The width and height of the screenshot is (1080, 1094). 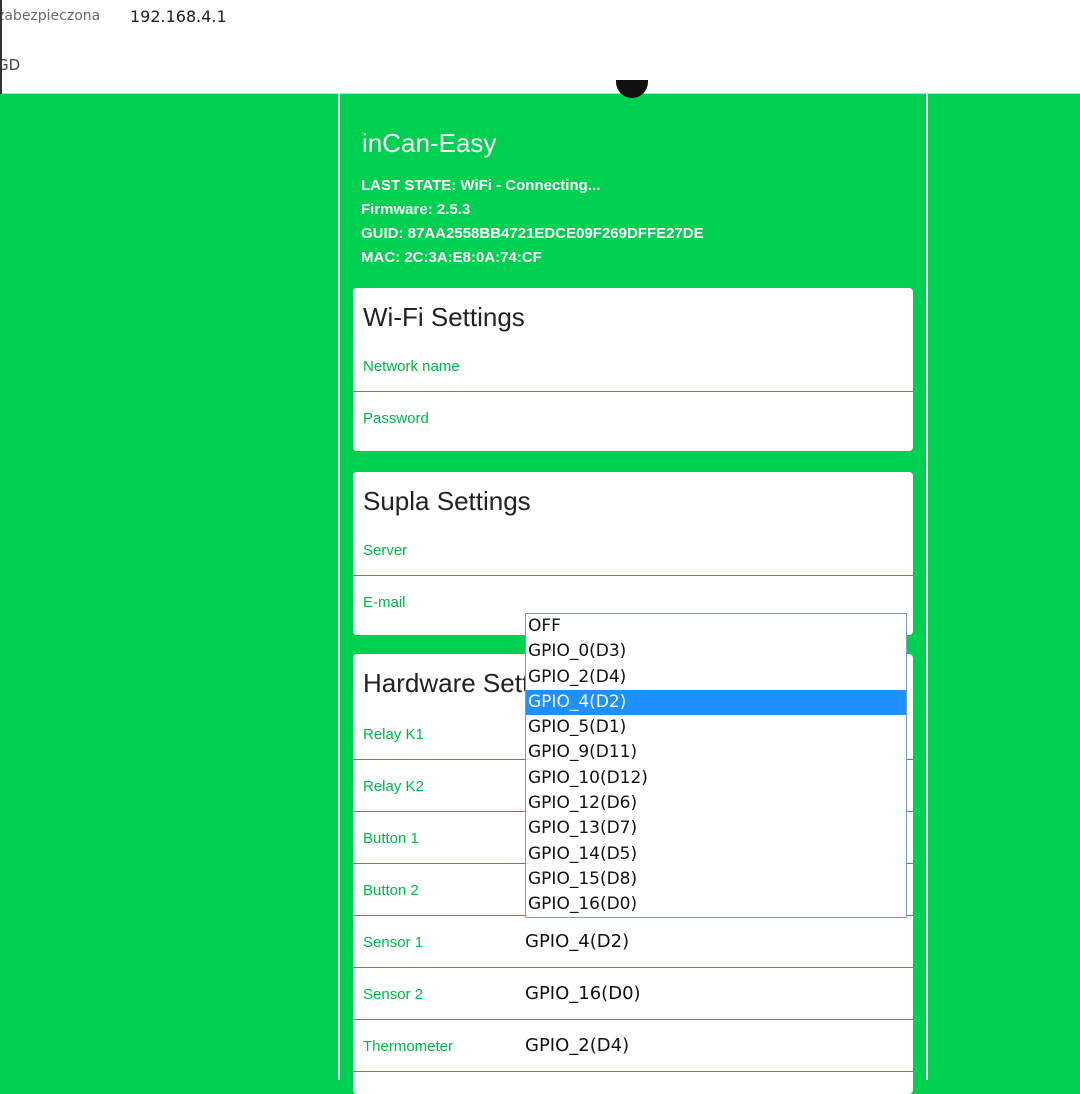 I want to click on window-edge, so click(x=1, y=47).